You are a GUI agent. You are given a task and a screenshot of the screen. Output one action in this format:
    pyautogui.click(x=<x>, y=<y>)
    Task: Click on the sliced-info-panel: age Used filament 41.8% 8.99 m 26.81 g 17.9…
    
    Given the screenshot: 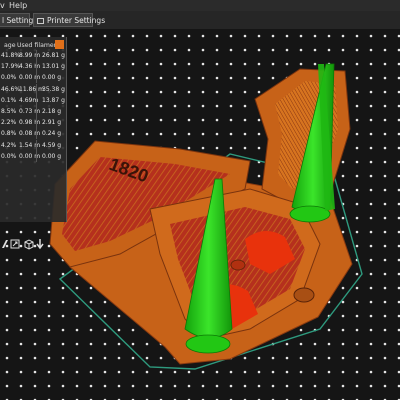 What is the action you would take?
    pyautogui.click(x=33, y=143)
    